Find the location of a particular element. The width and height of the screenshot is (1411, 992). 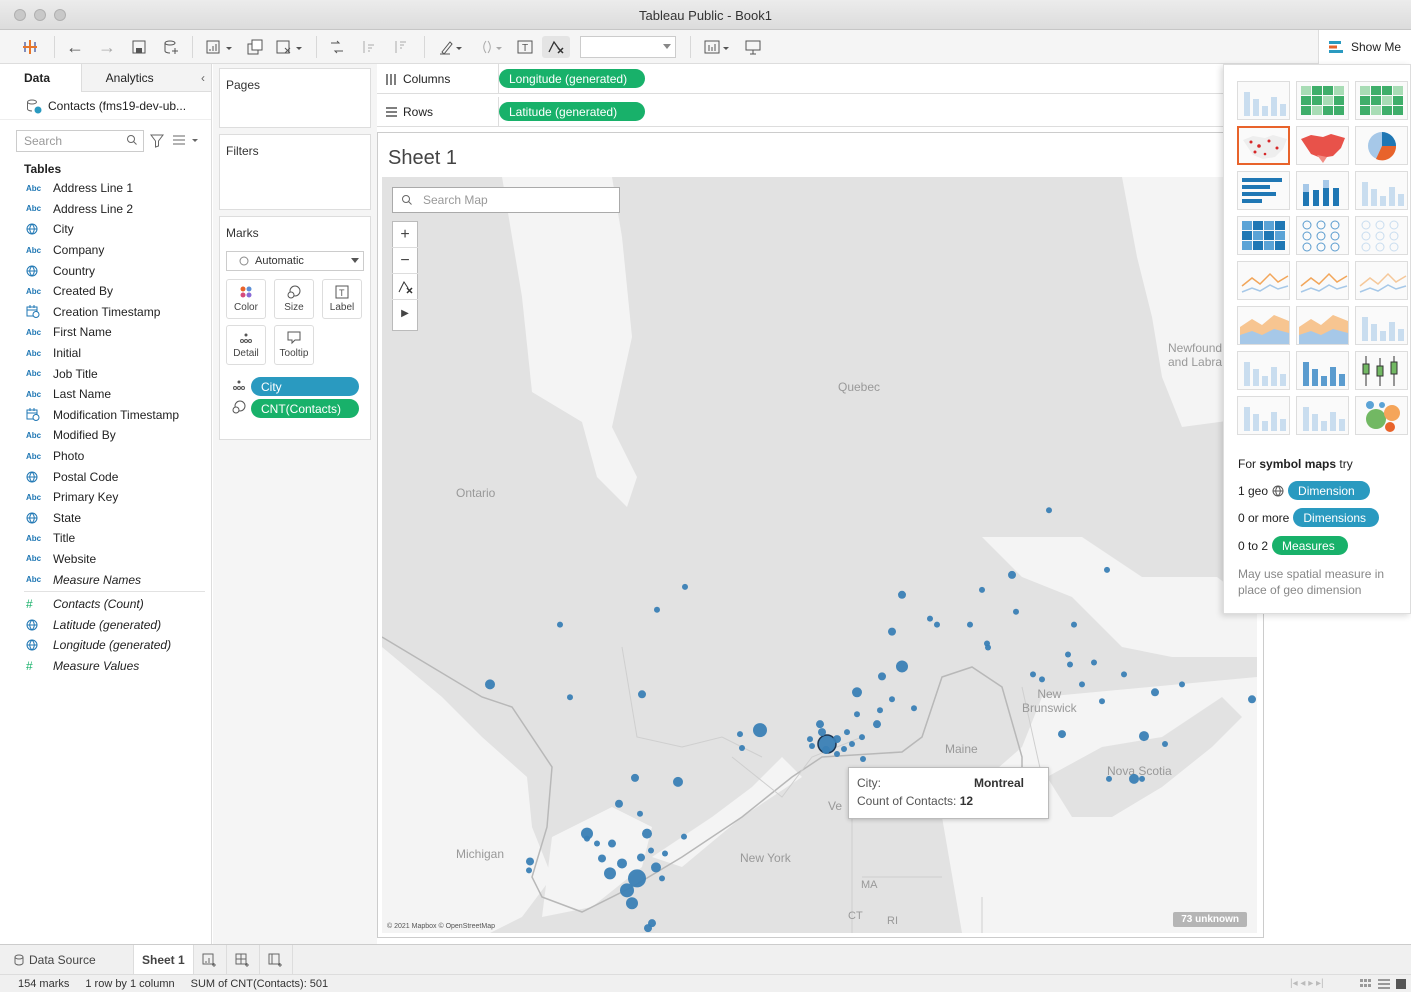

group-members-icon is located at coordinates (491, 47).